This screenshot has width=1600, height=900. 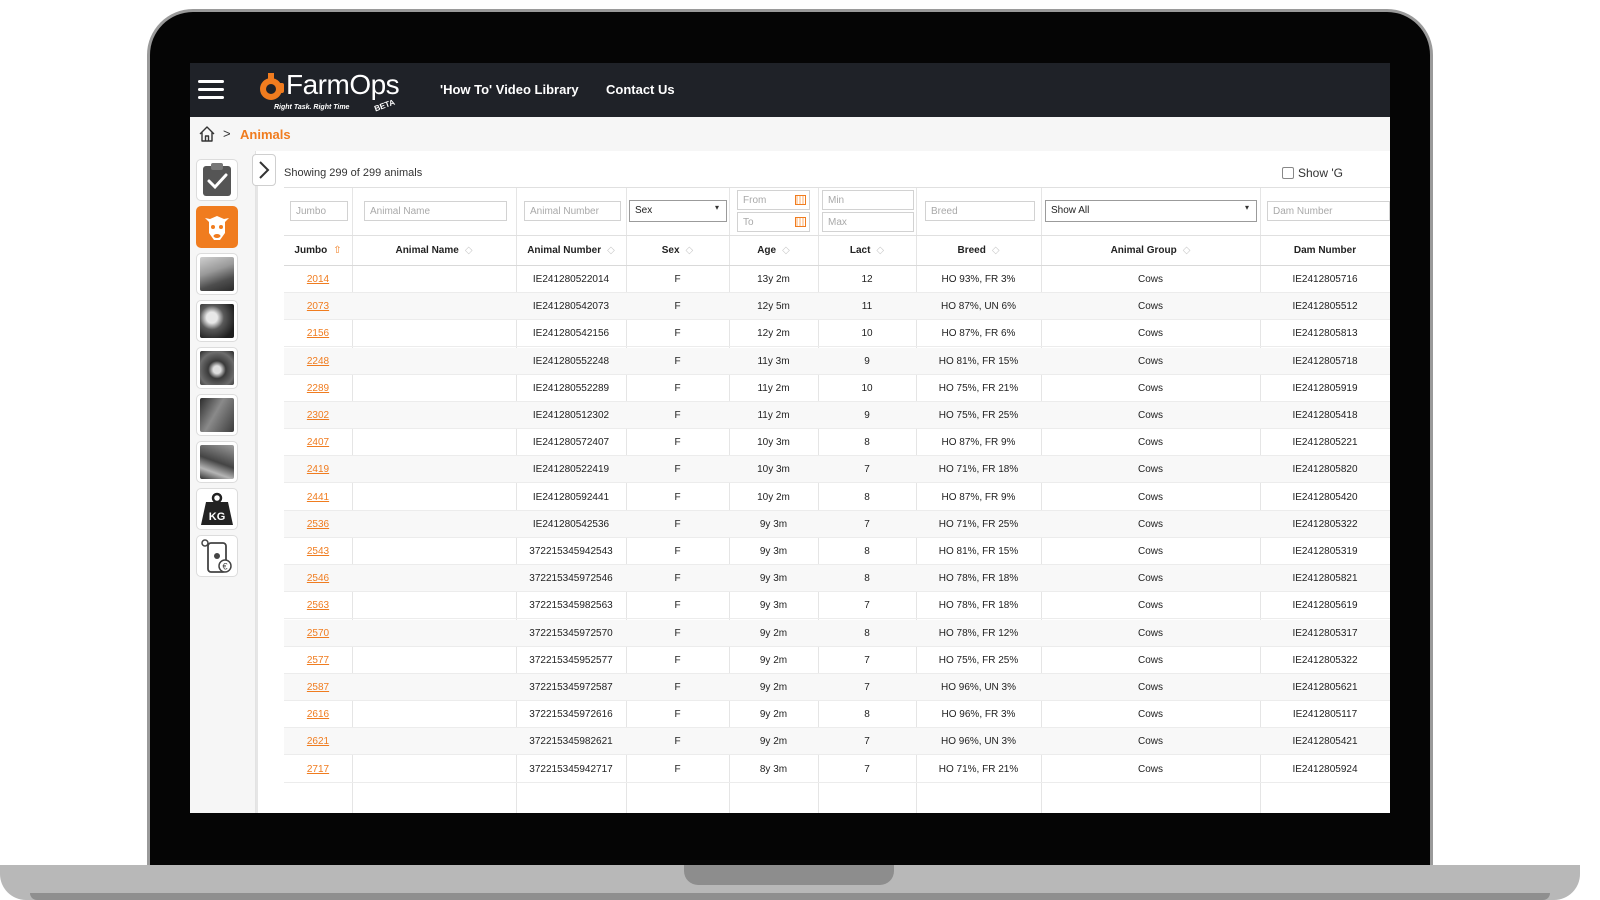 What do you see at coordinates (868, 200) in the screenshot?
I see `lact-min-input: Min` at bounding box center [868, 200].